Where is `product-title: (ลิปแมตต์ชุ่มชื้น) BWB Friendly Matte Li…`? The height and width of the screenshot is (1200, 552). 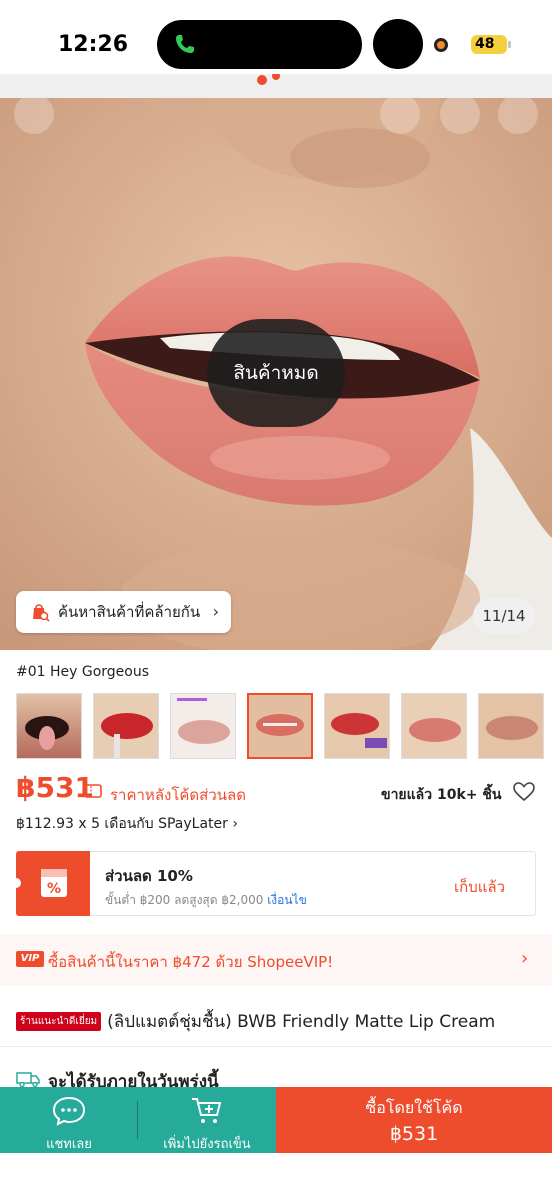 product-title: (ลิปแมตต์ชุ่มชื้น) BWB Friendly Matte Li… is located at coordinates (301, 1022).